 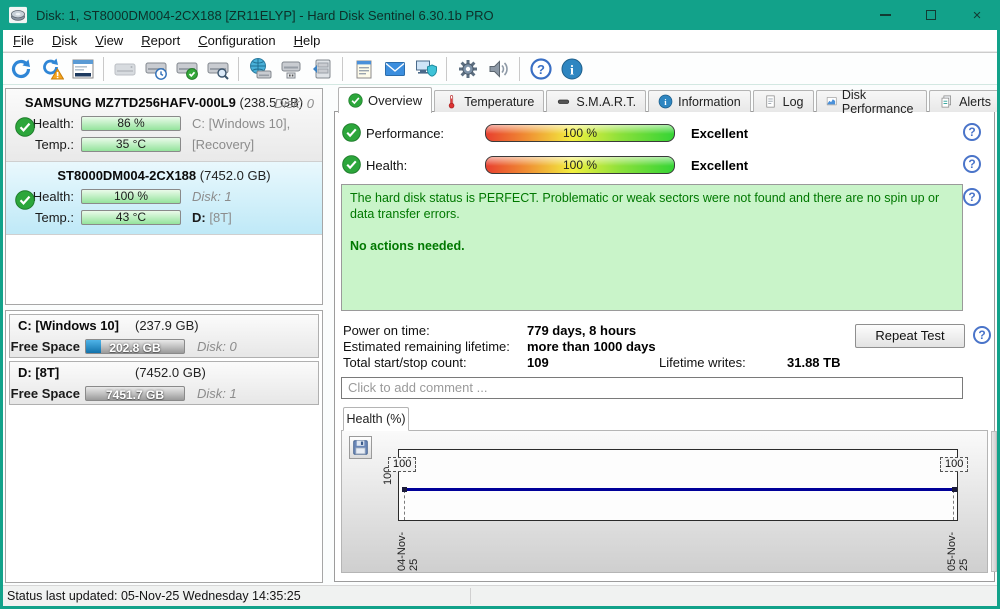 I want to click on menu-configuration: Configuration, so click(x=236, y=40).